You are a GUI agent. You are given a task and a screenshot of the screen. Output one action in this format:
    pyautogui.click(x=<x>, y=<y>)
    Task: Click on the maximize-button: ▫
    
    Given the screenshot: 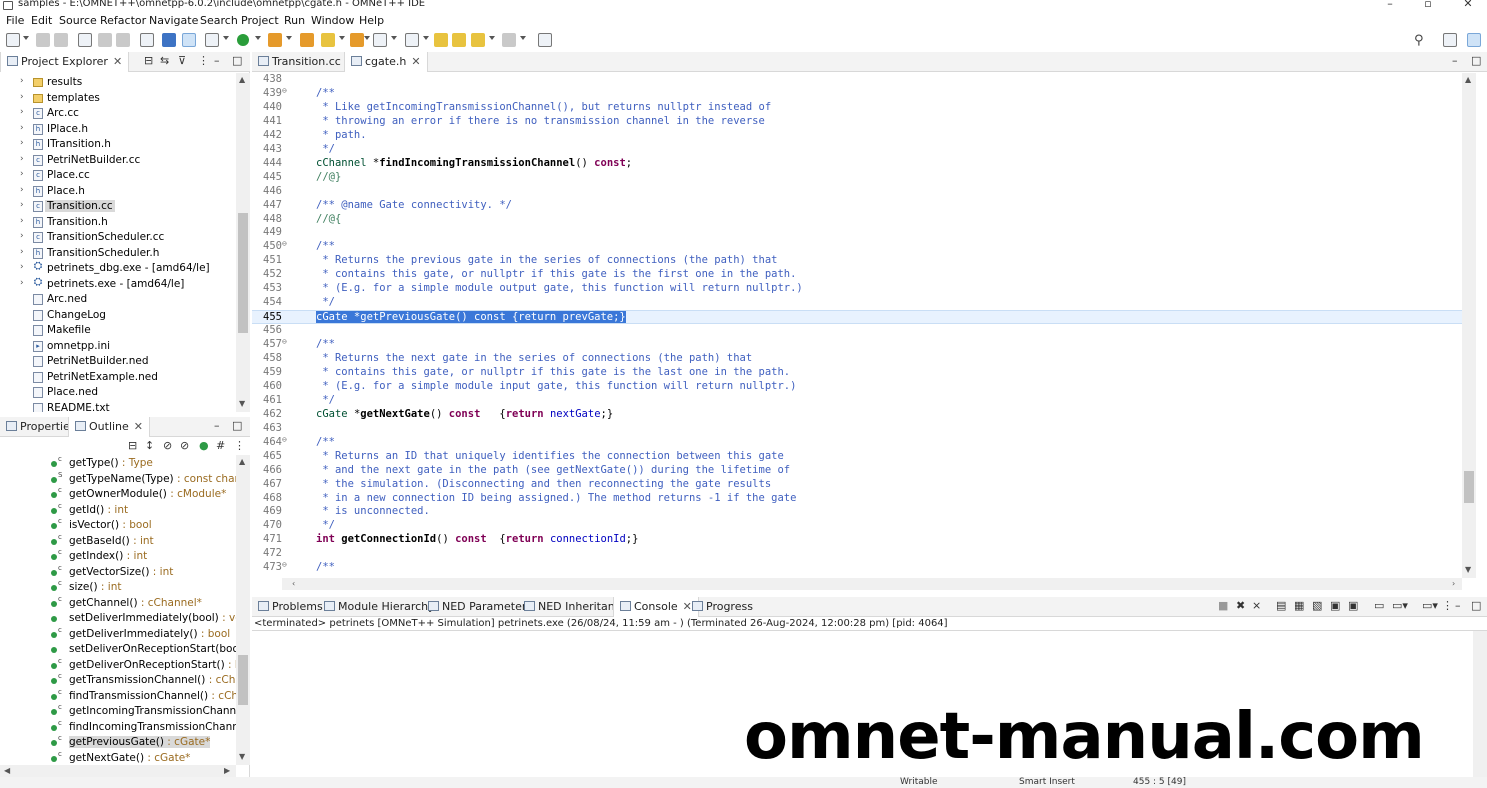 What is the action you would take?
    pyautogui.click(x=1428, y=5)
    